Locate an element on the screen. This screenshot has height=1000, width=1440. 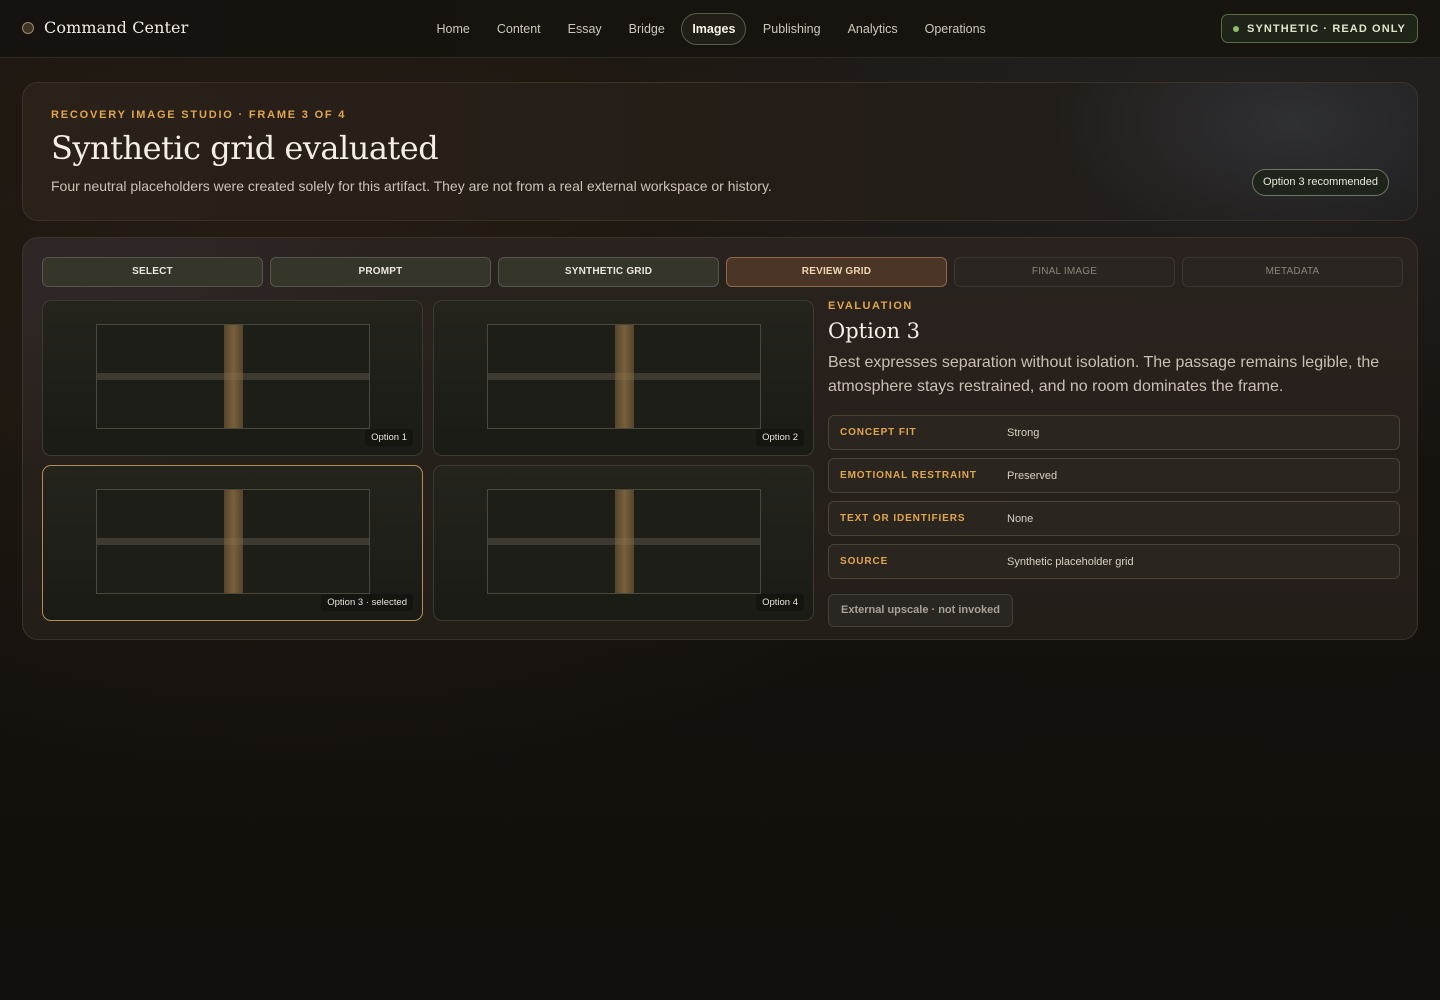
evaluation-row-key: TEXT OR IDENTIFIERS is located at coordinates (903, 518).